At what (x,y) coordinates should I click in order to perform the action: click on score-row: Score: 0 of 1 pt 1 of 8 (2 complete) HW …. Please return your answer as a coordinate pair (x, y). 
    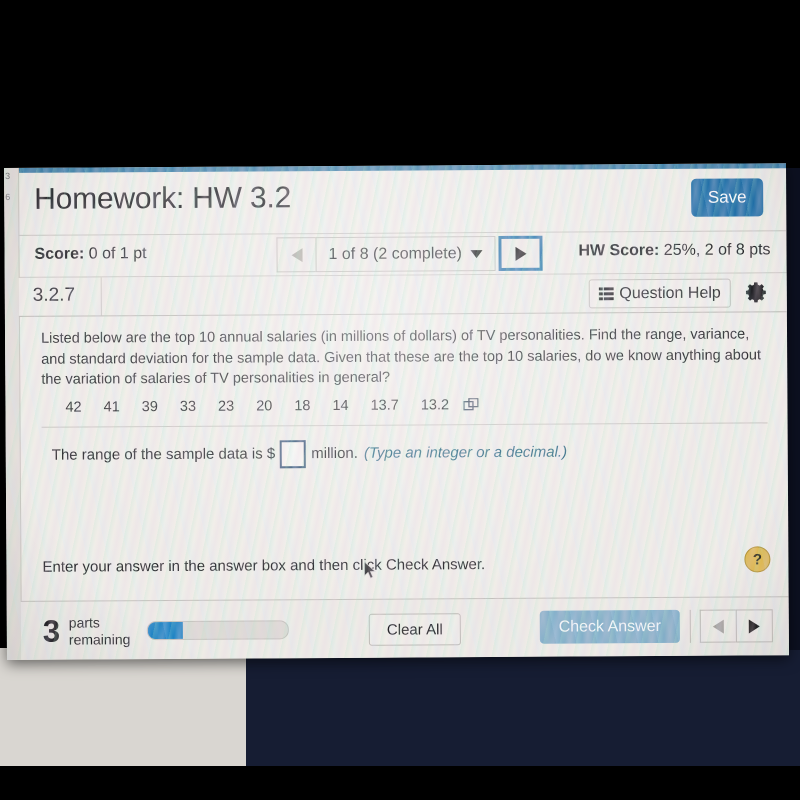
    Looking at the image, I should click on (402, 254).